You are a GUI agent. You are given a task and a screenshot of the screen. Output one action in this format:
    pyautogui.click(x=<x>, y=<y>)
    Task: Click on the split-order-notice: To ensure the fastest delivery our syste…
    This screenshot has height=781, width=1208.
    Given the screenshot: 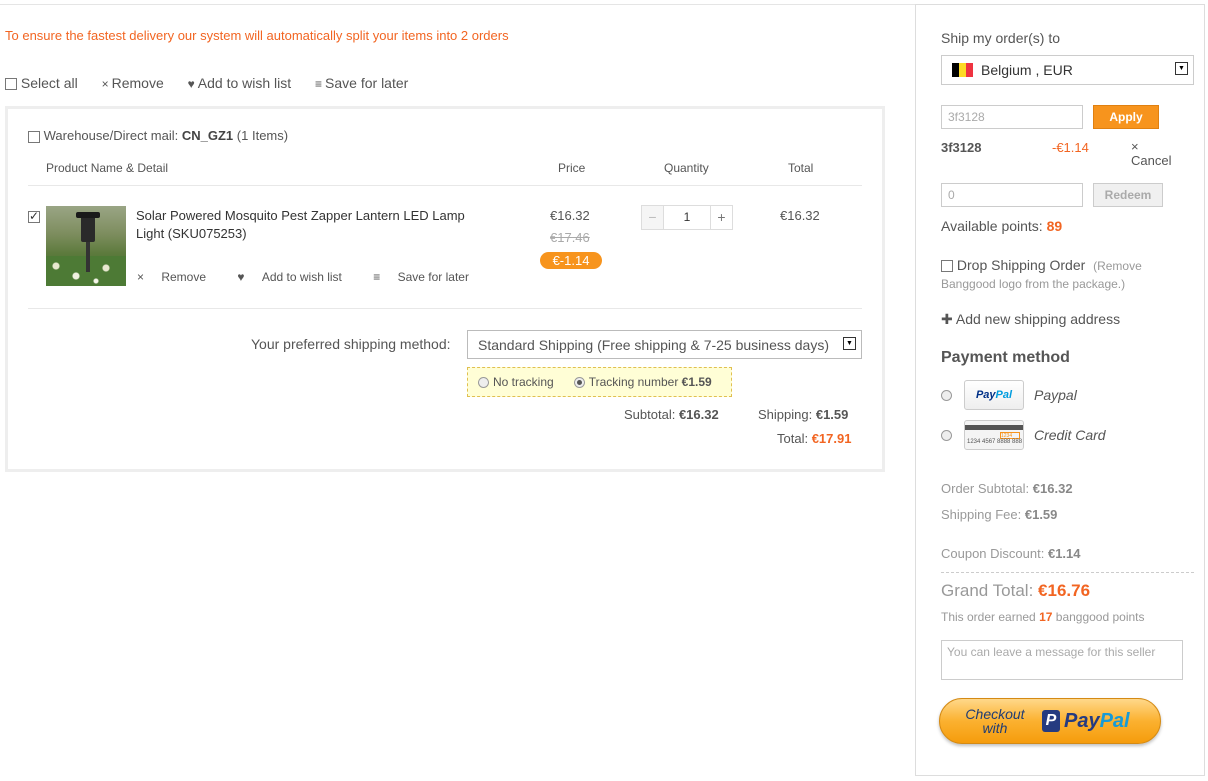 What is the action you would take?
    pyautogui.click(x=257, y=35)
    